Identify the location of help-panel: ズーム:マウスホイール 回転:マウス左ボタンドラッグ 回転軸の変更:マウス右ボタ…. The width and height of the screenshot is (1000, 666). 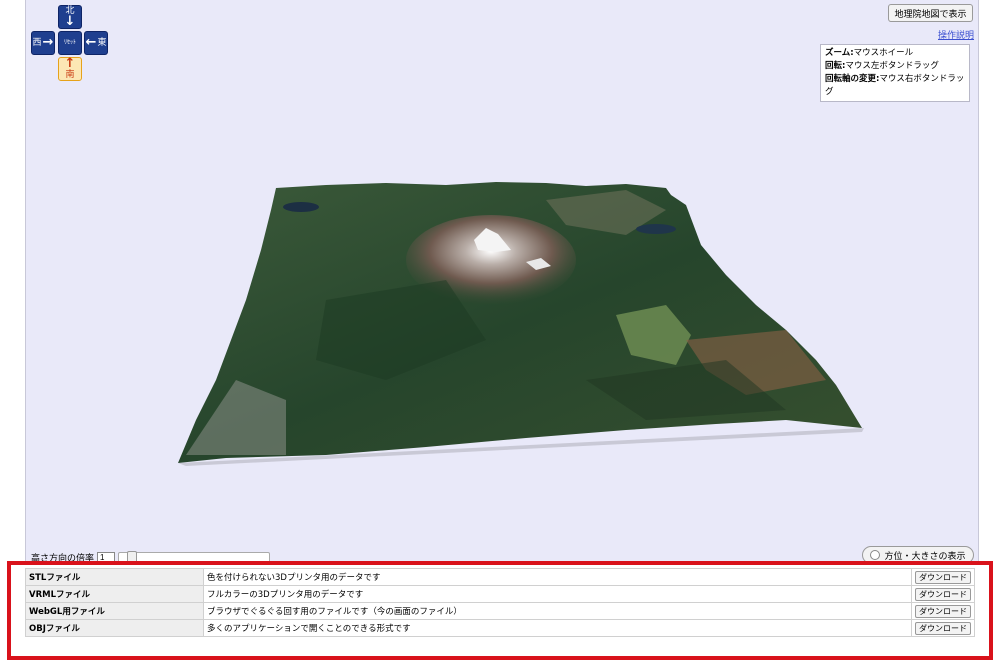
(895, 73).